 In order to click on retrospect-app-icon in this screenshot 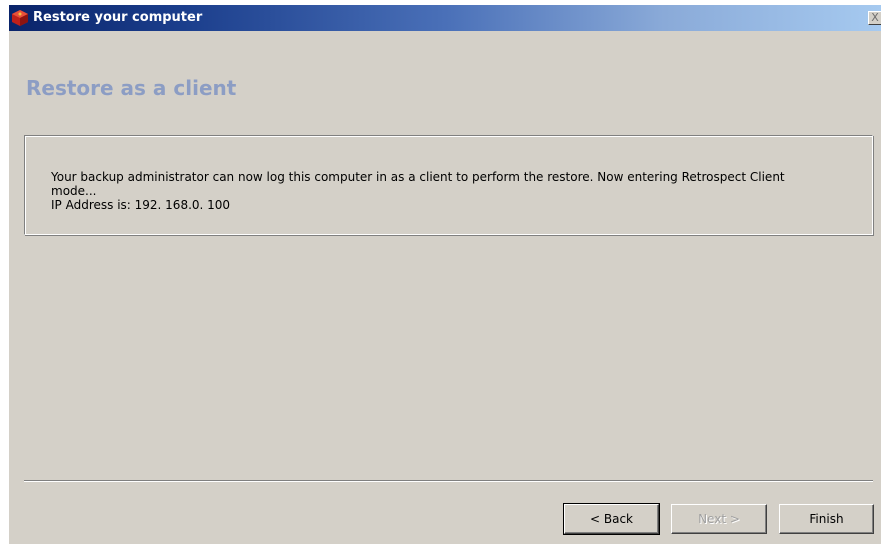, I will do `click(20, 18)`.